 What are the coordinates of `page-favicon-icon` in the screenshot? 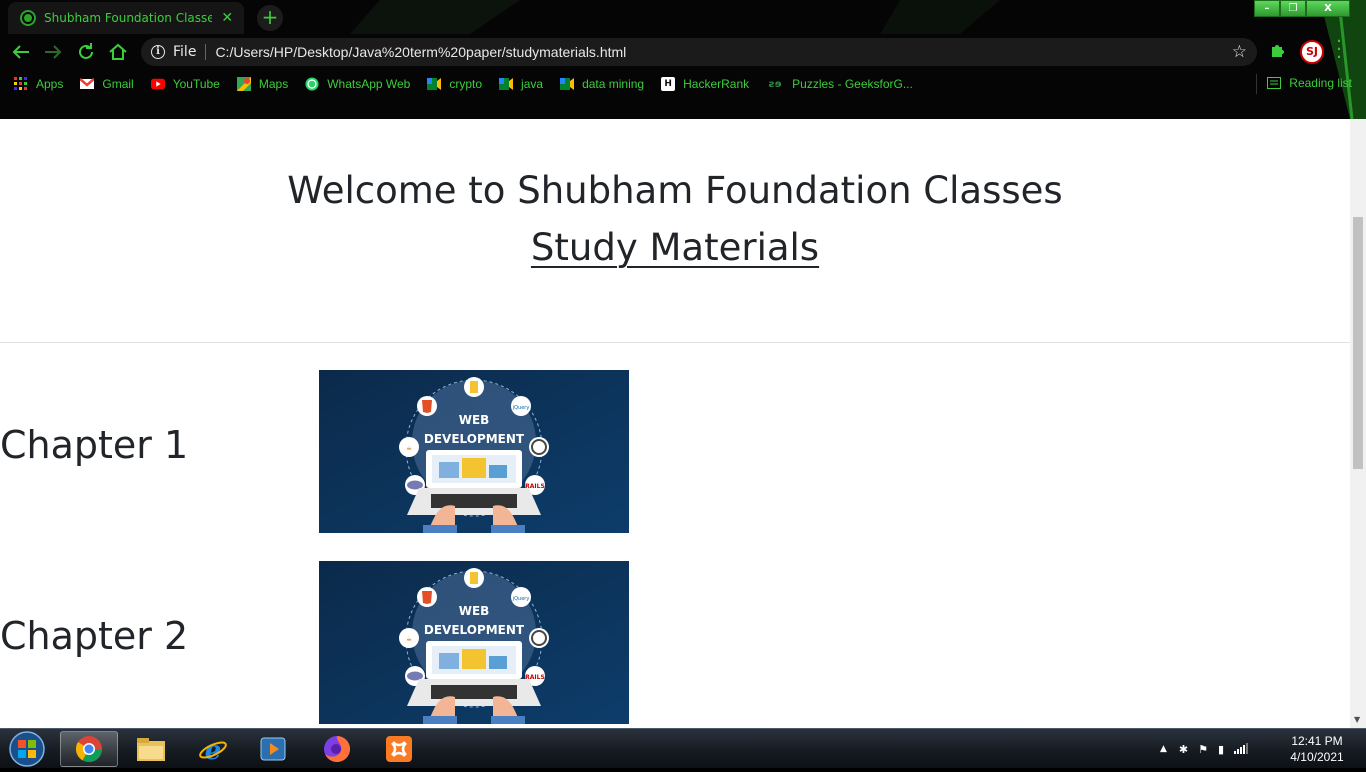 It's located at (28, 18).